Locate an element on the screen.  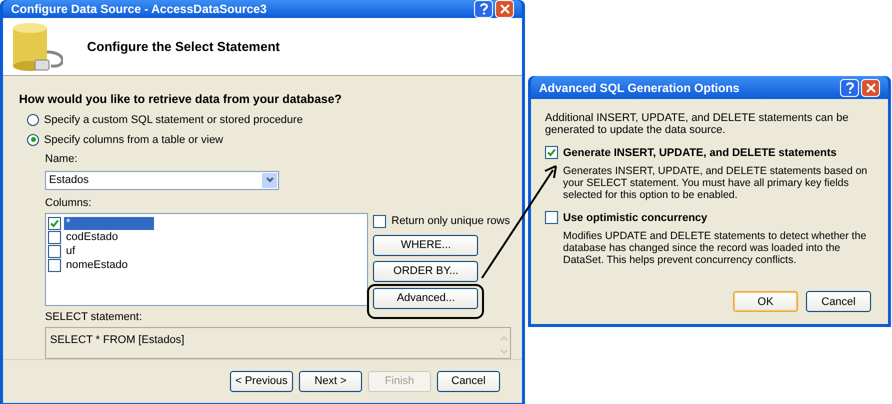
unique-rows-label: Return only unique rows is located at coordinates (450, 221).